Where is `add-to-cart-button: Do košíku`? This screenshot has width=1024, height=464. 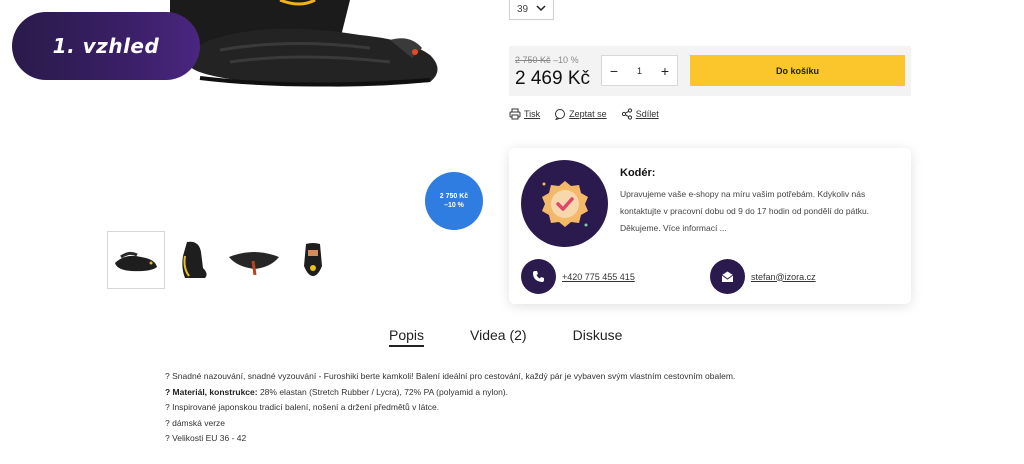 add-to-cart-button: Do košíku is located at coordinates (797, 70).